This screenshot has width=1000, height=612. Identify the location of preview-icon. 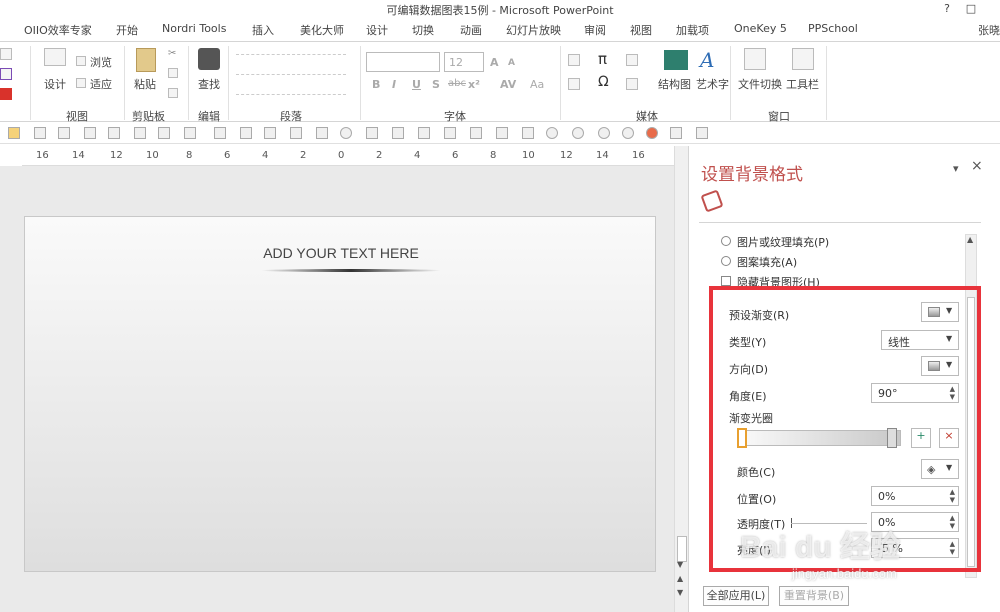
(64, 133).